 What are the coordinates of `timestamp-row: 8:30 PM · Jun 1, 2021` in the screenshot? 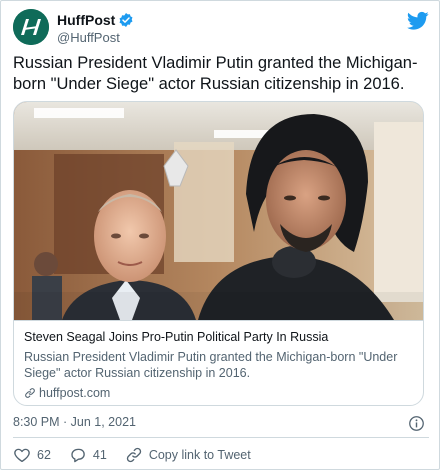 It's located at (221, 424).